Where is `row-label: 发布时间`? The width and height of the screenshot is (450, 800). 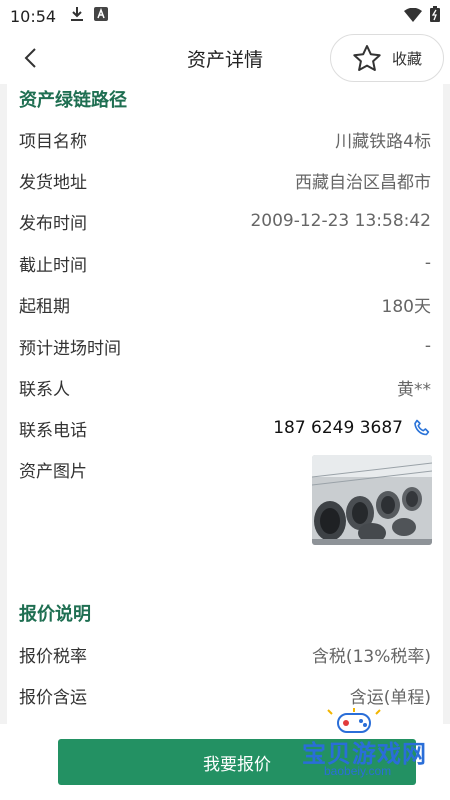 row-label: 发布时间 is located at coordinates (53, 223).